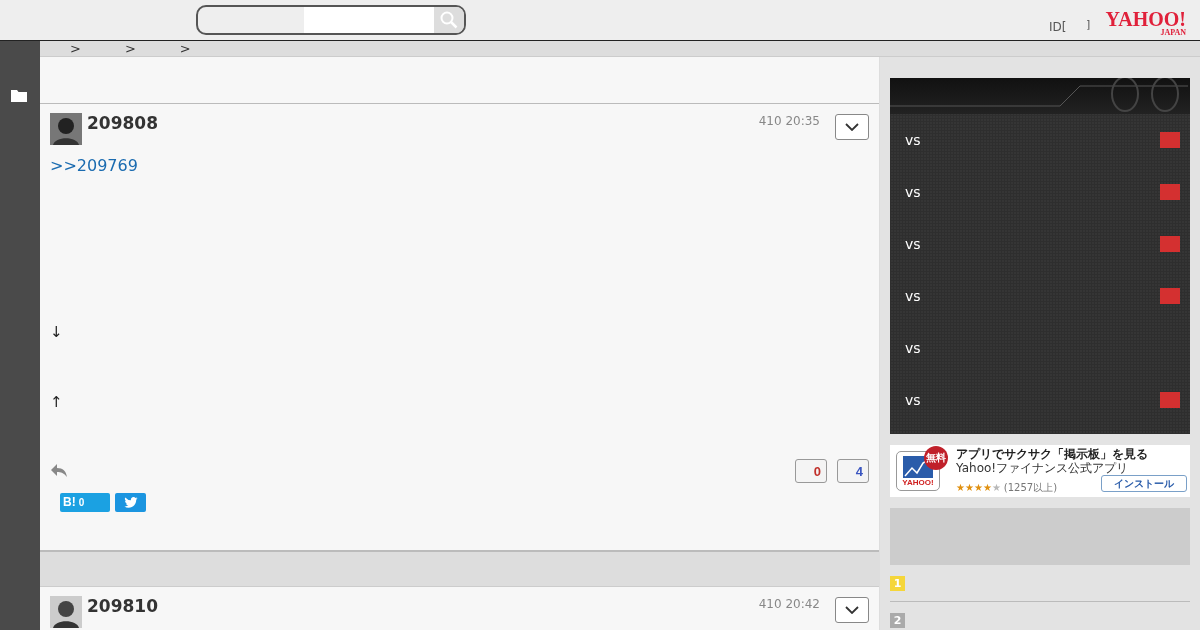  I want to click on like-button: 0, so click(811, 471).